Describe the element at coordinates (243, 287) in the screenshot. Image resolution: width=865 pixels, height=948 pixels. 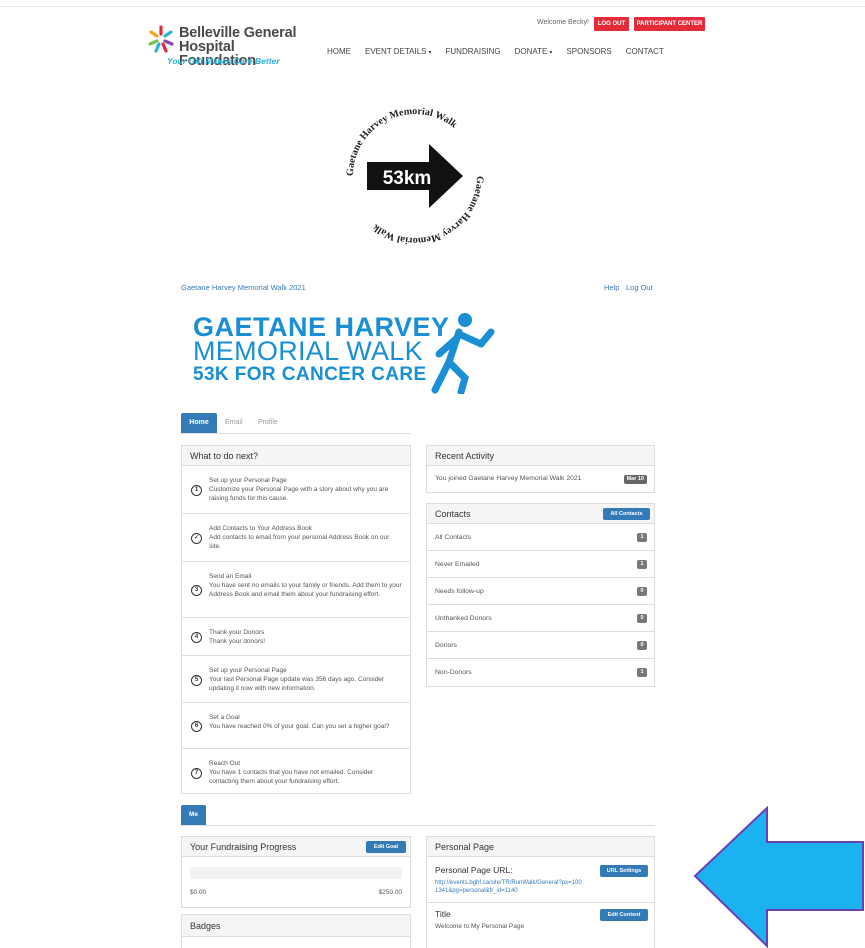
I see `event-name: Gaetane Harvey Memorial Walk 2021` at that location.